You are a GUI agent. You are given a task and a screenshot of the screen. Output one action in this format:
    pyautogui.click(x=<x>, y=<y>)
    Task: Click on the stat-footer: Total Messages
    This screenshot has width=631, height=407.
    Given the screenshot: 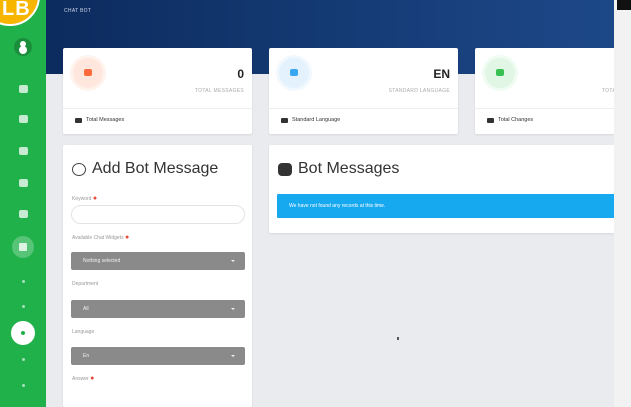 What is the action you would take?
    pyautogui.click(x=99, y=120)
    